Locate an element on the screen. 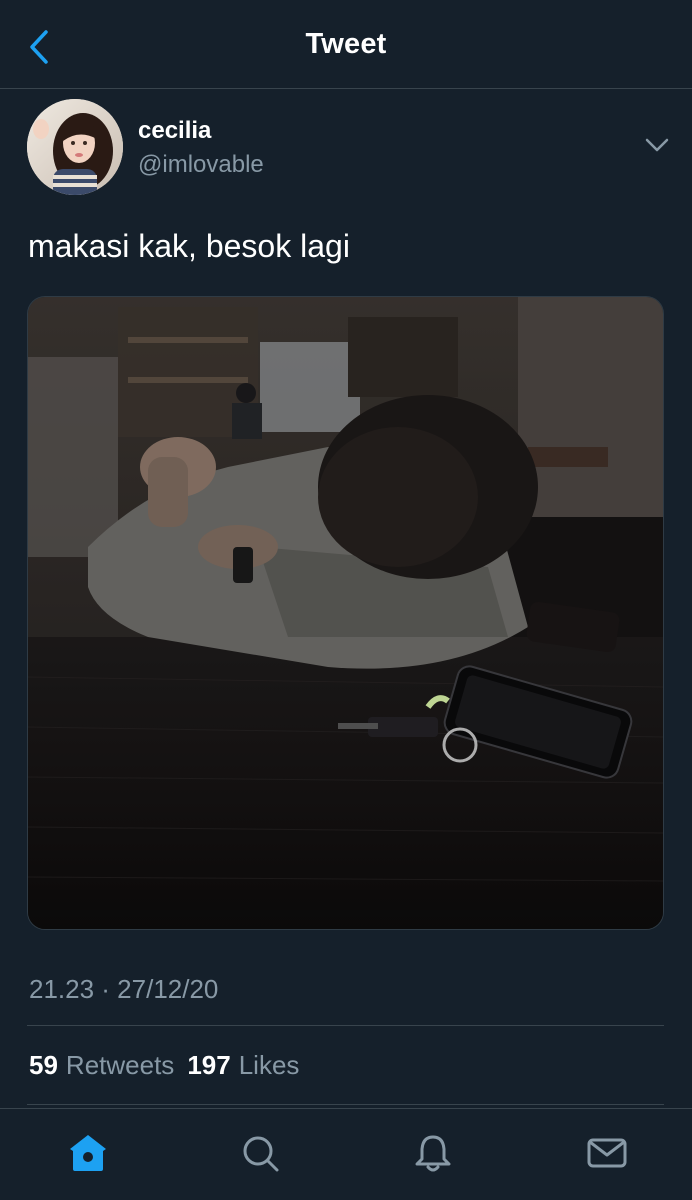 Image resolution: width=692 pixels, height=1200 pixels. likes-label: Likes is located at coordinates (269, 1065).